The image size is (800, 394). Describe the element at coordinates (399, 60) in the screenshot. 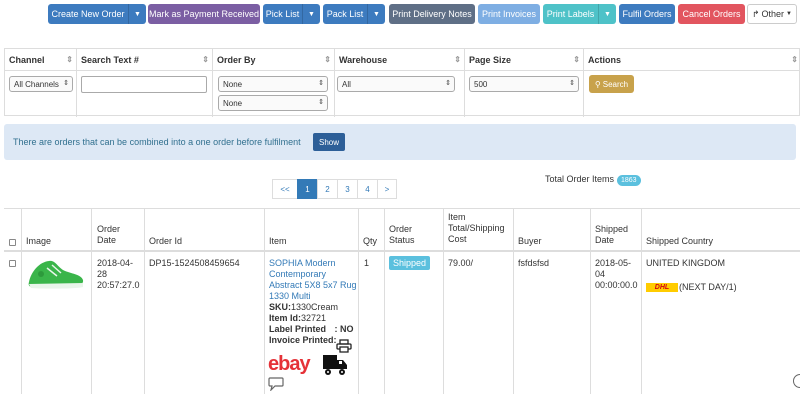

I see `filter-warehouse-header: Warehouse ⇕` at that location.